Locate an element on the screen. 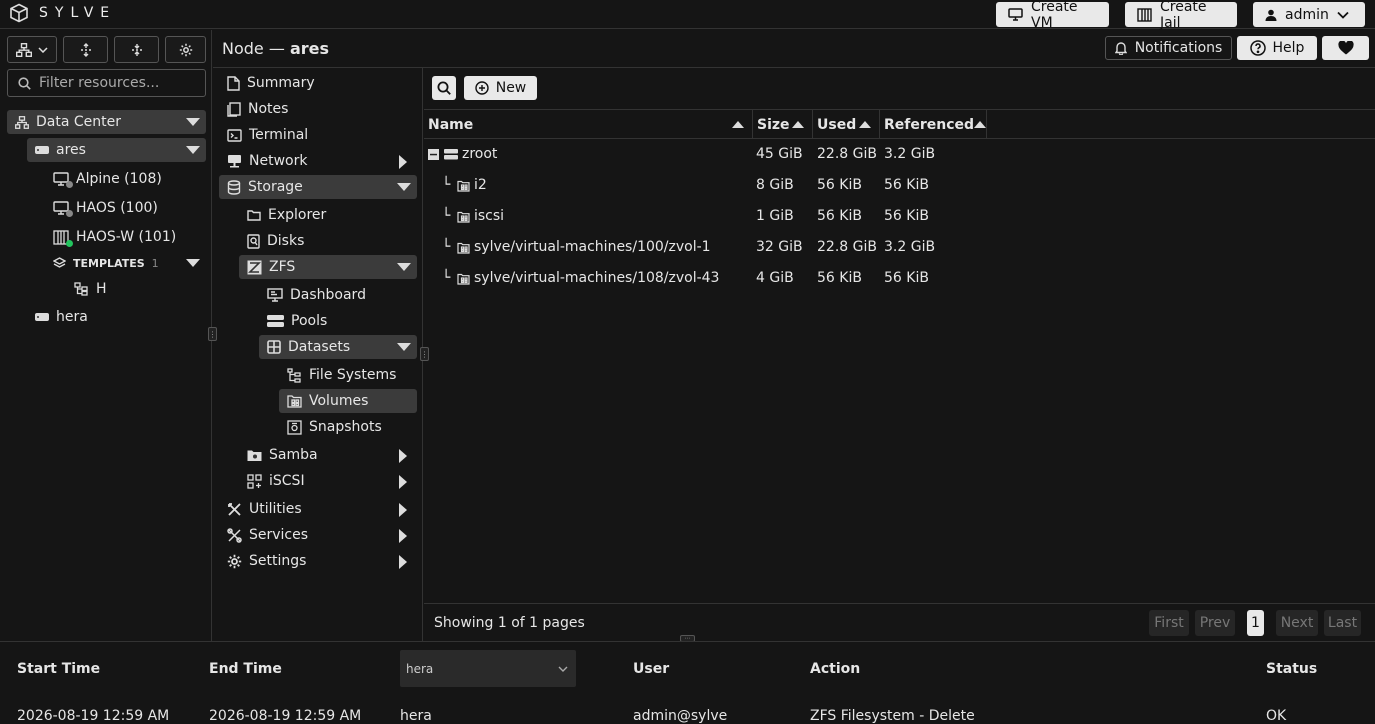 This screenshot has height=724, width=1375. iscsi-icon is located at coordinates (254, 481).